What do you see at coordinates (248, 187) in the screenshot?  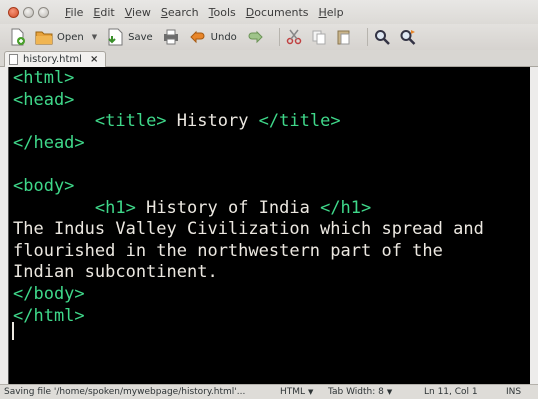 I see `code-line: <body>` at bounding box center [248, 187].